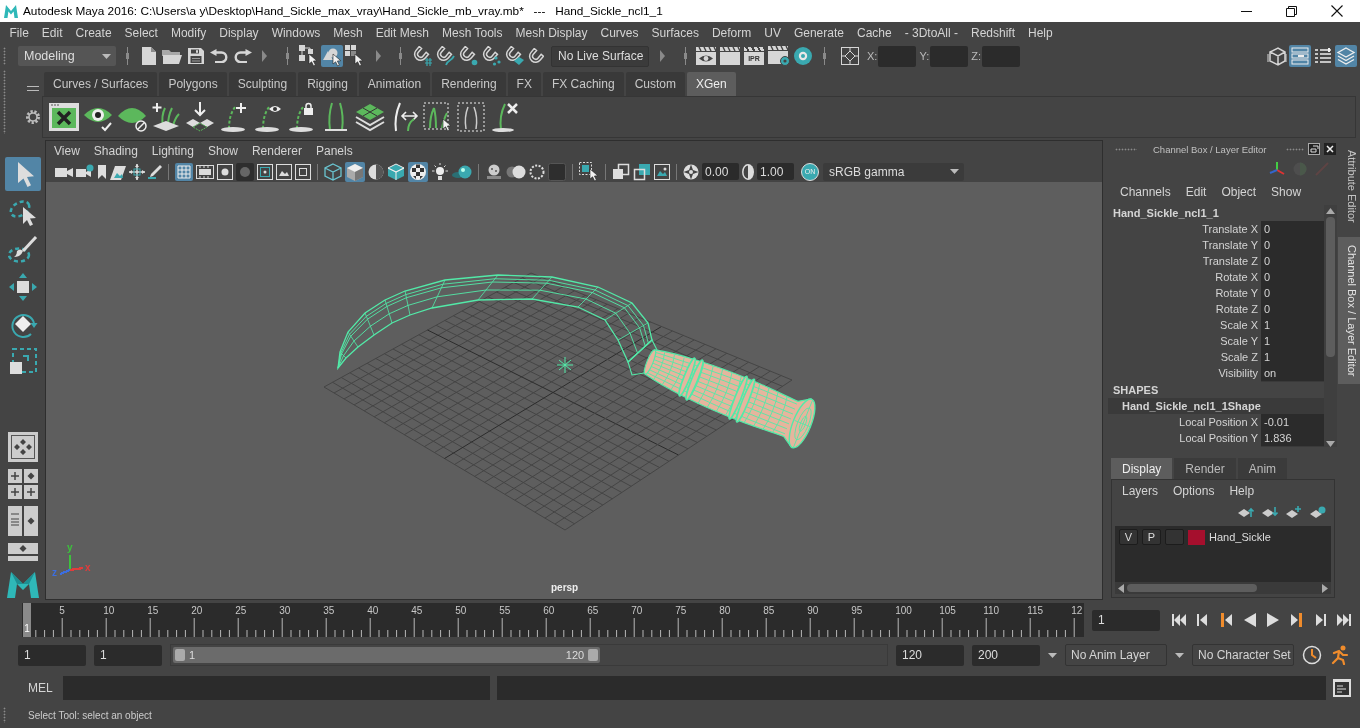  I want to click on new-file-icon, so click(149, 56).